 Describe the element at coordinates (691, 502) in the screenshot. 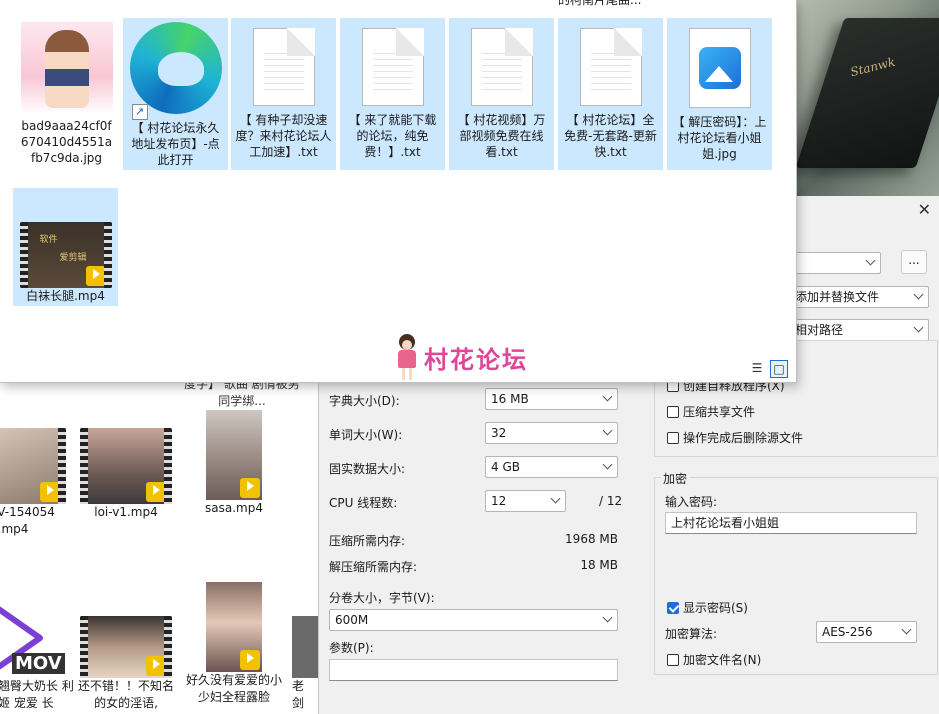

I see `password-label: 输入密码:` at that location.